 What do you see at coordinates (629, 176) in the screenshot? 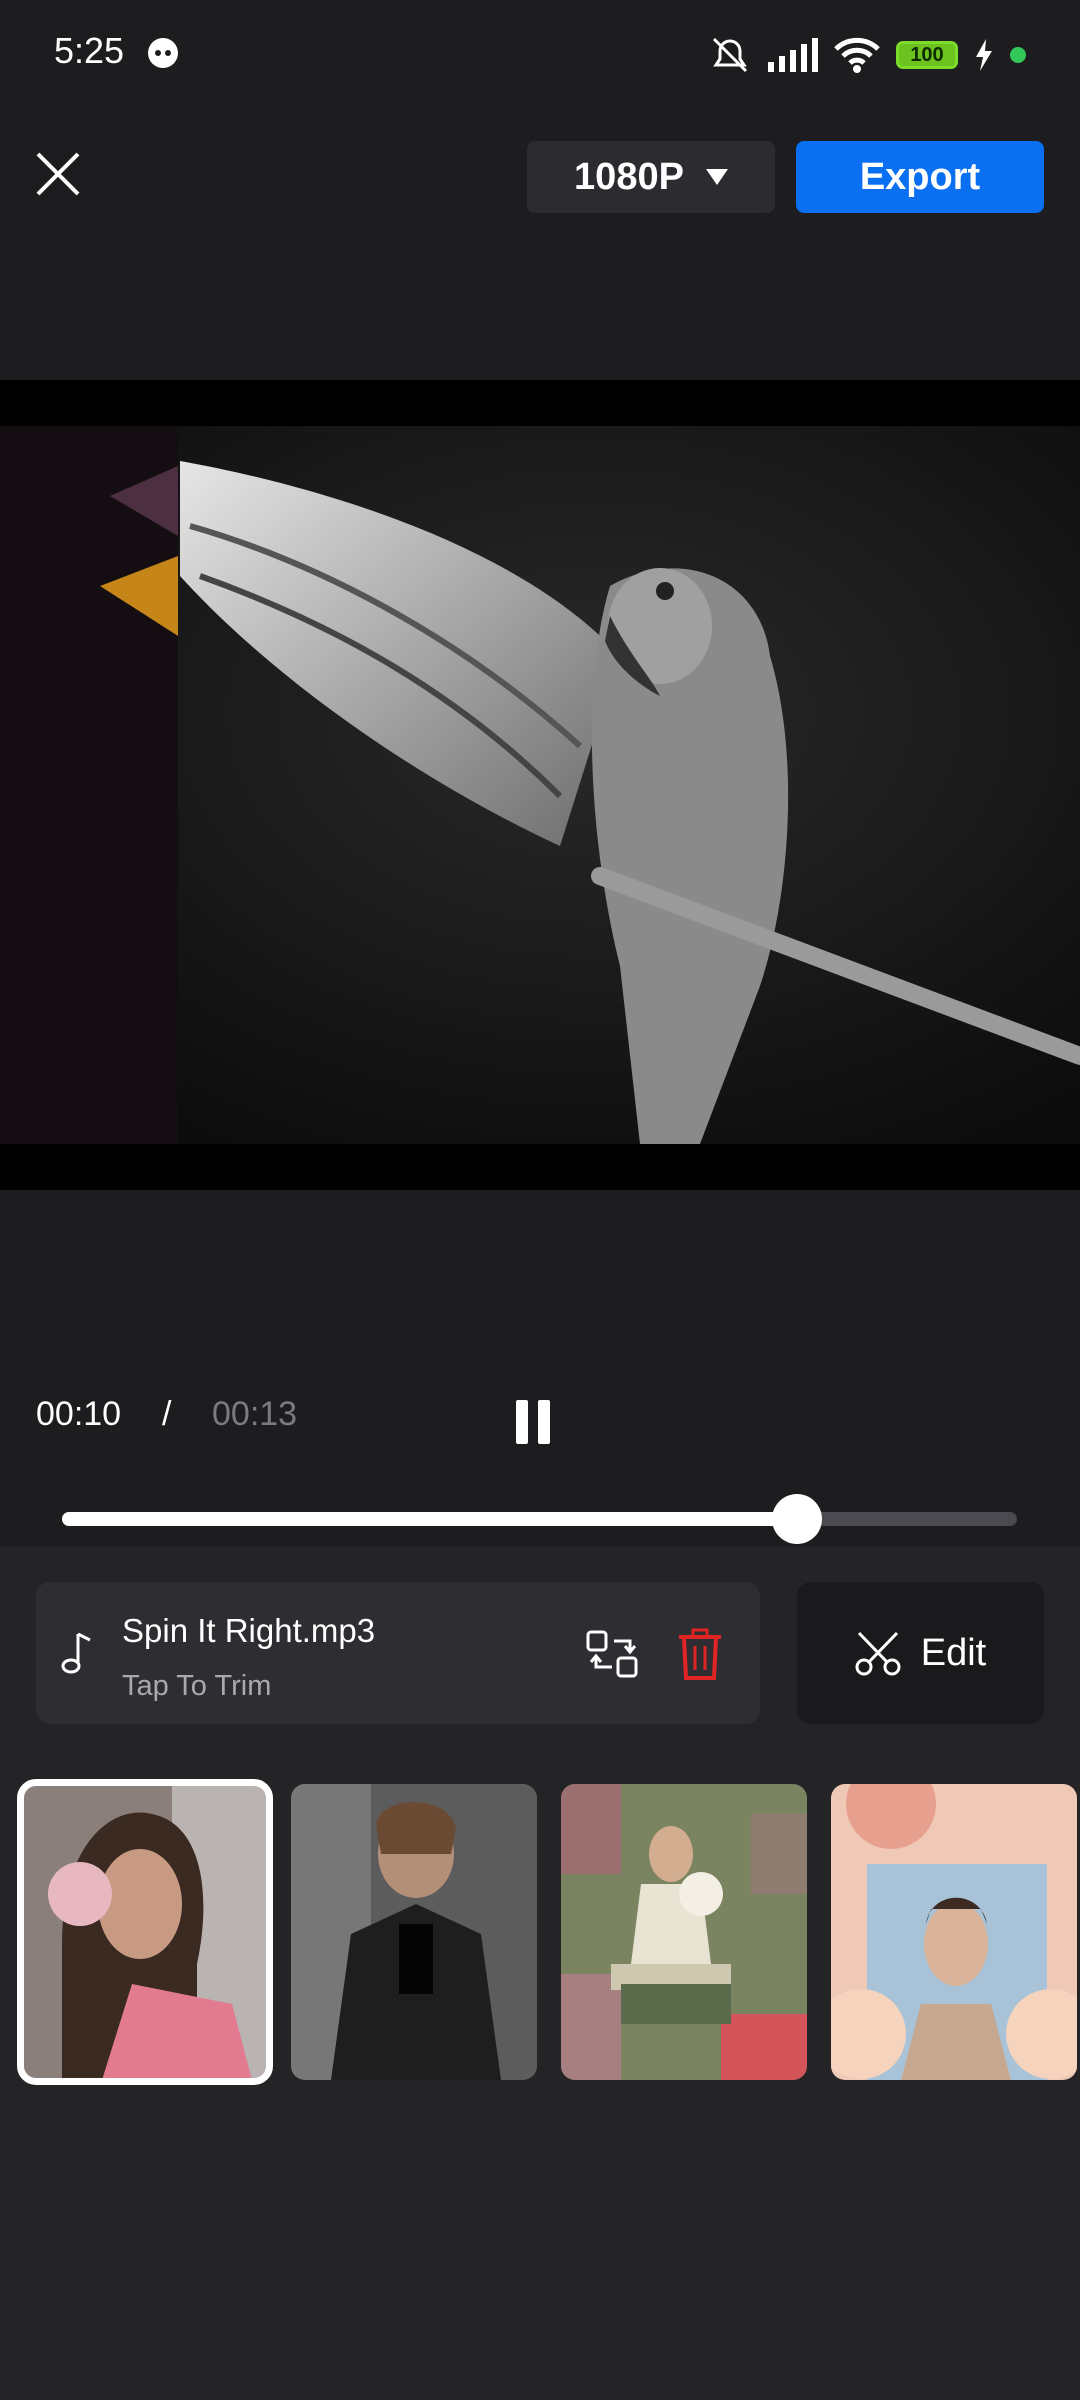
I see `resolution-label: 1080P` at bounding box center [629, 176].